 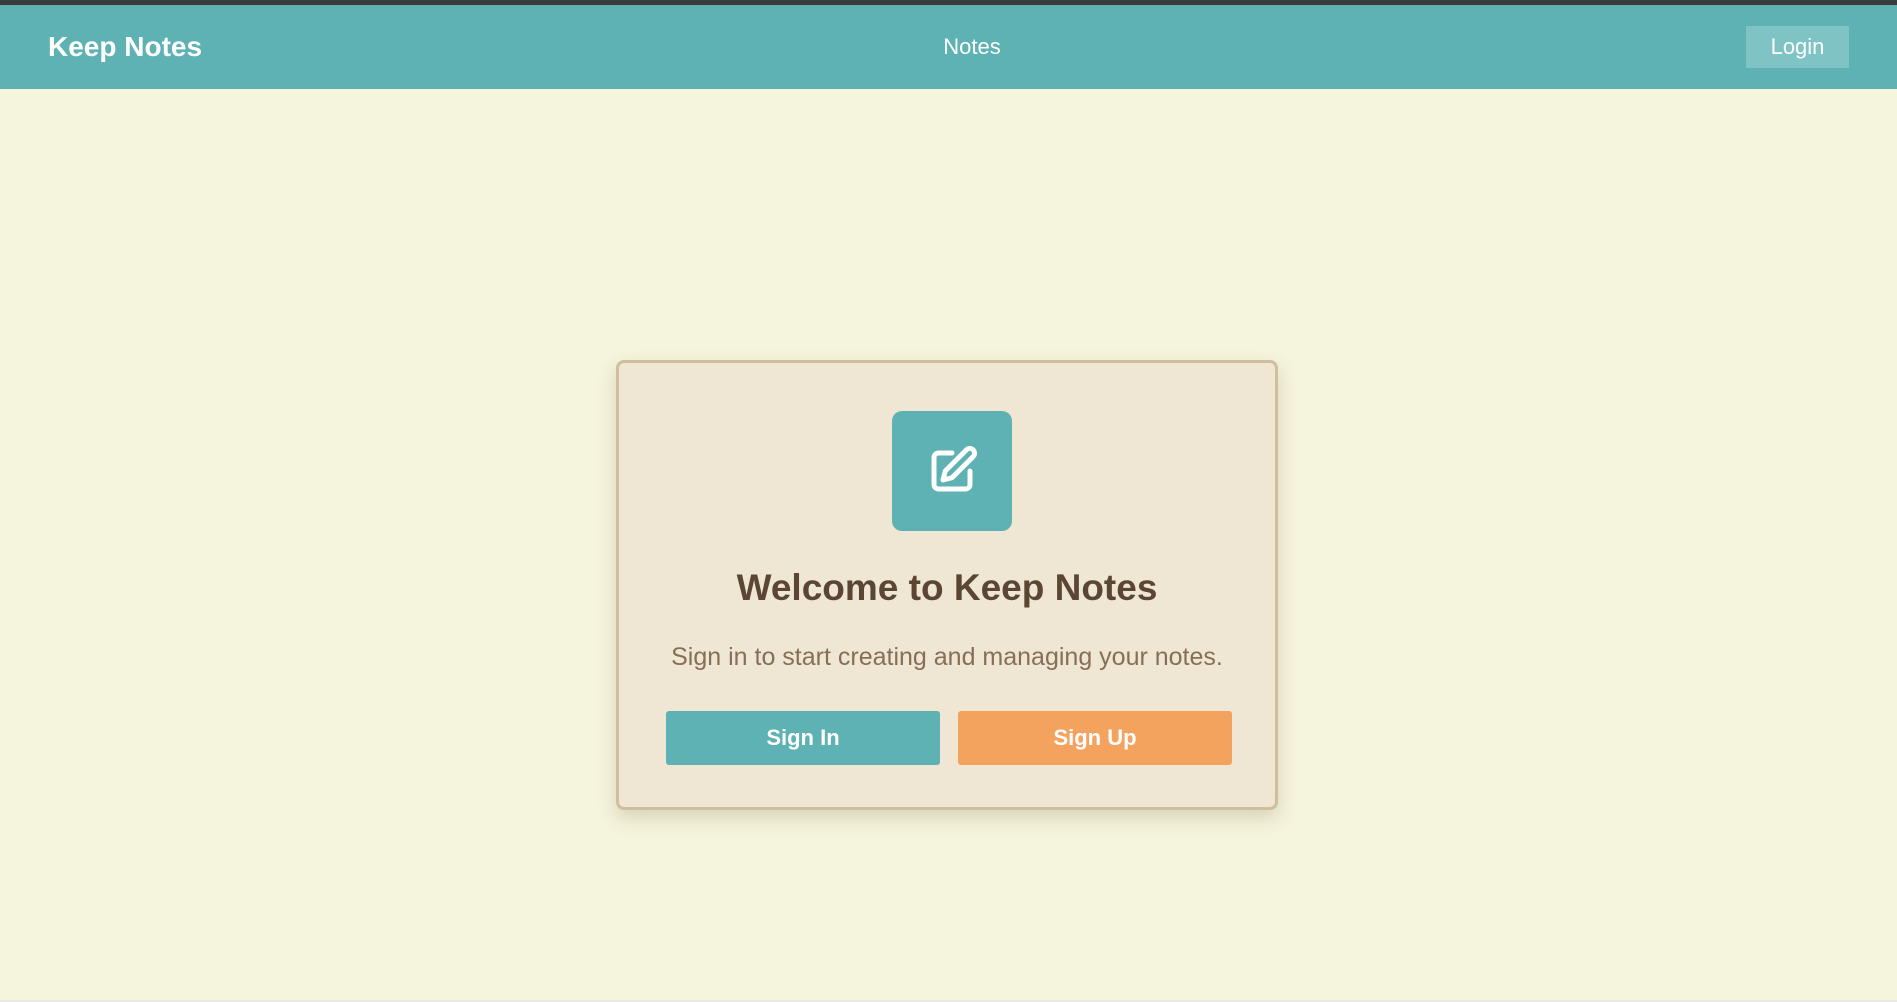 What do you see at coordinates (972, 47) in the screenshot?
I see `nav-link-notes: Notes` at bounding box center [972, 47].